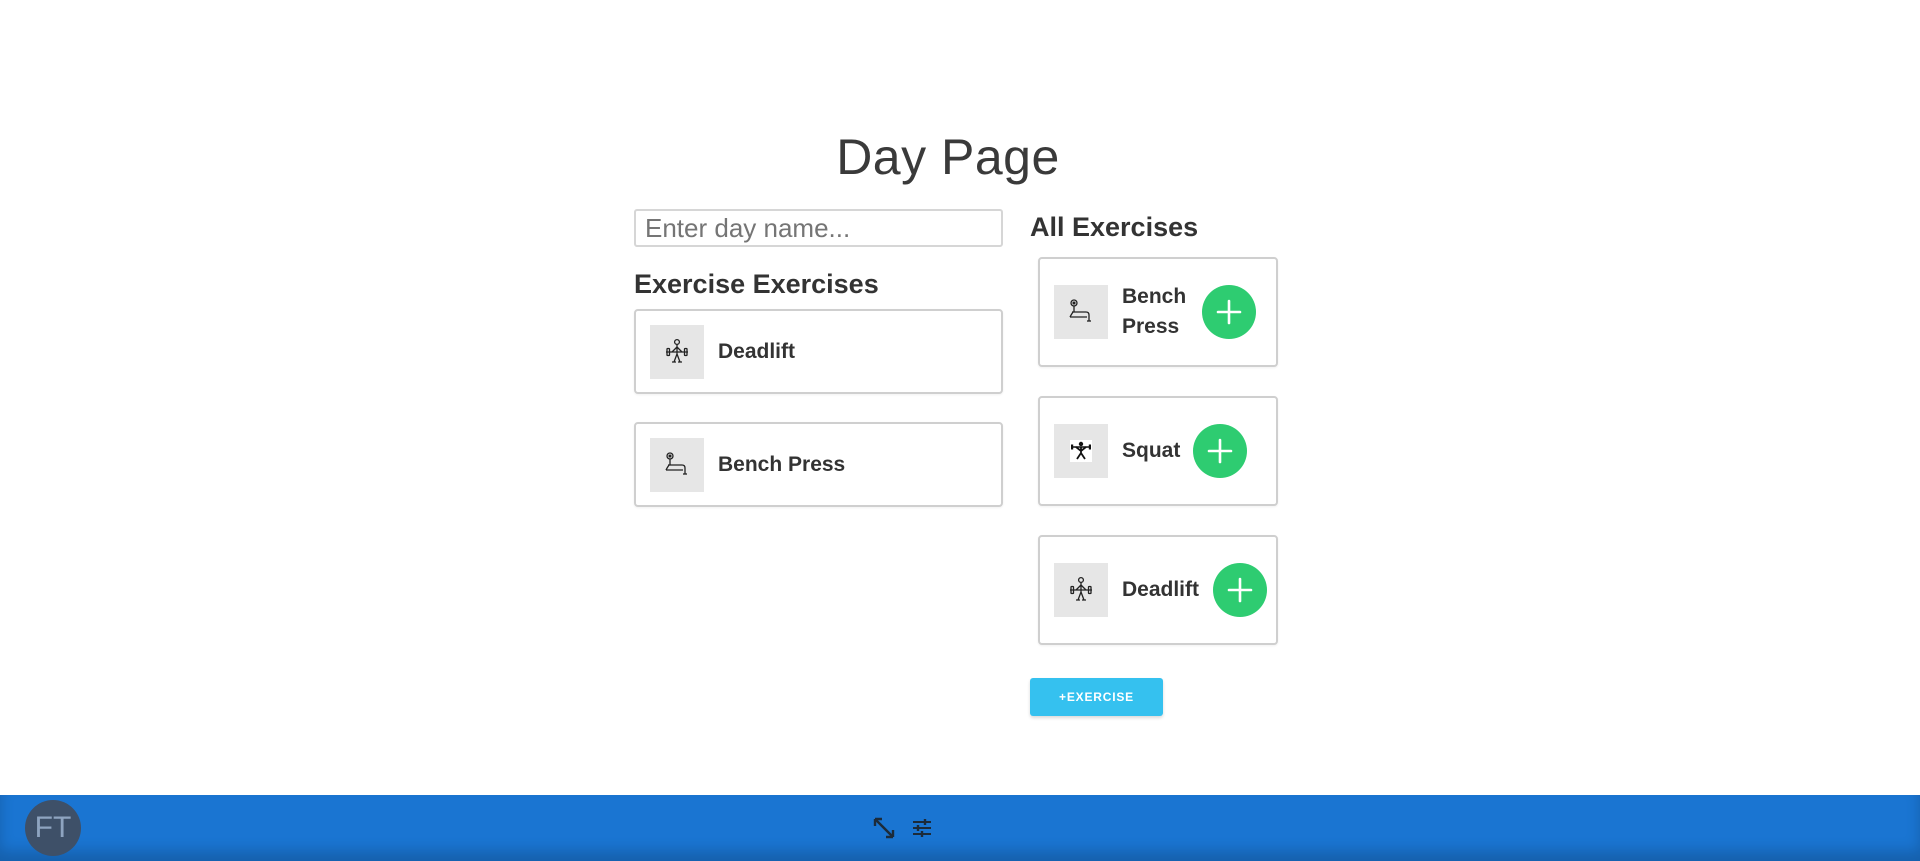 Image resolution: width=1920 pixels, height=861 pixels. What do you see at coordinates (53, 828) in the screenshot?
I see `avatar: FT` at bounding box center [53, 828].